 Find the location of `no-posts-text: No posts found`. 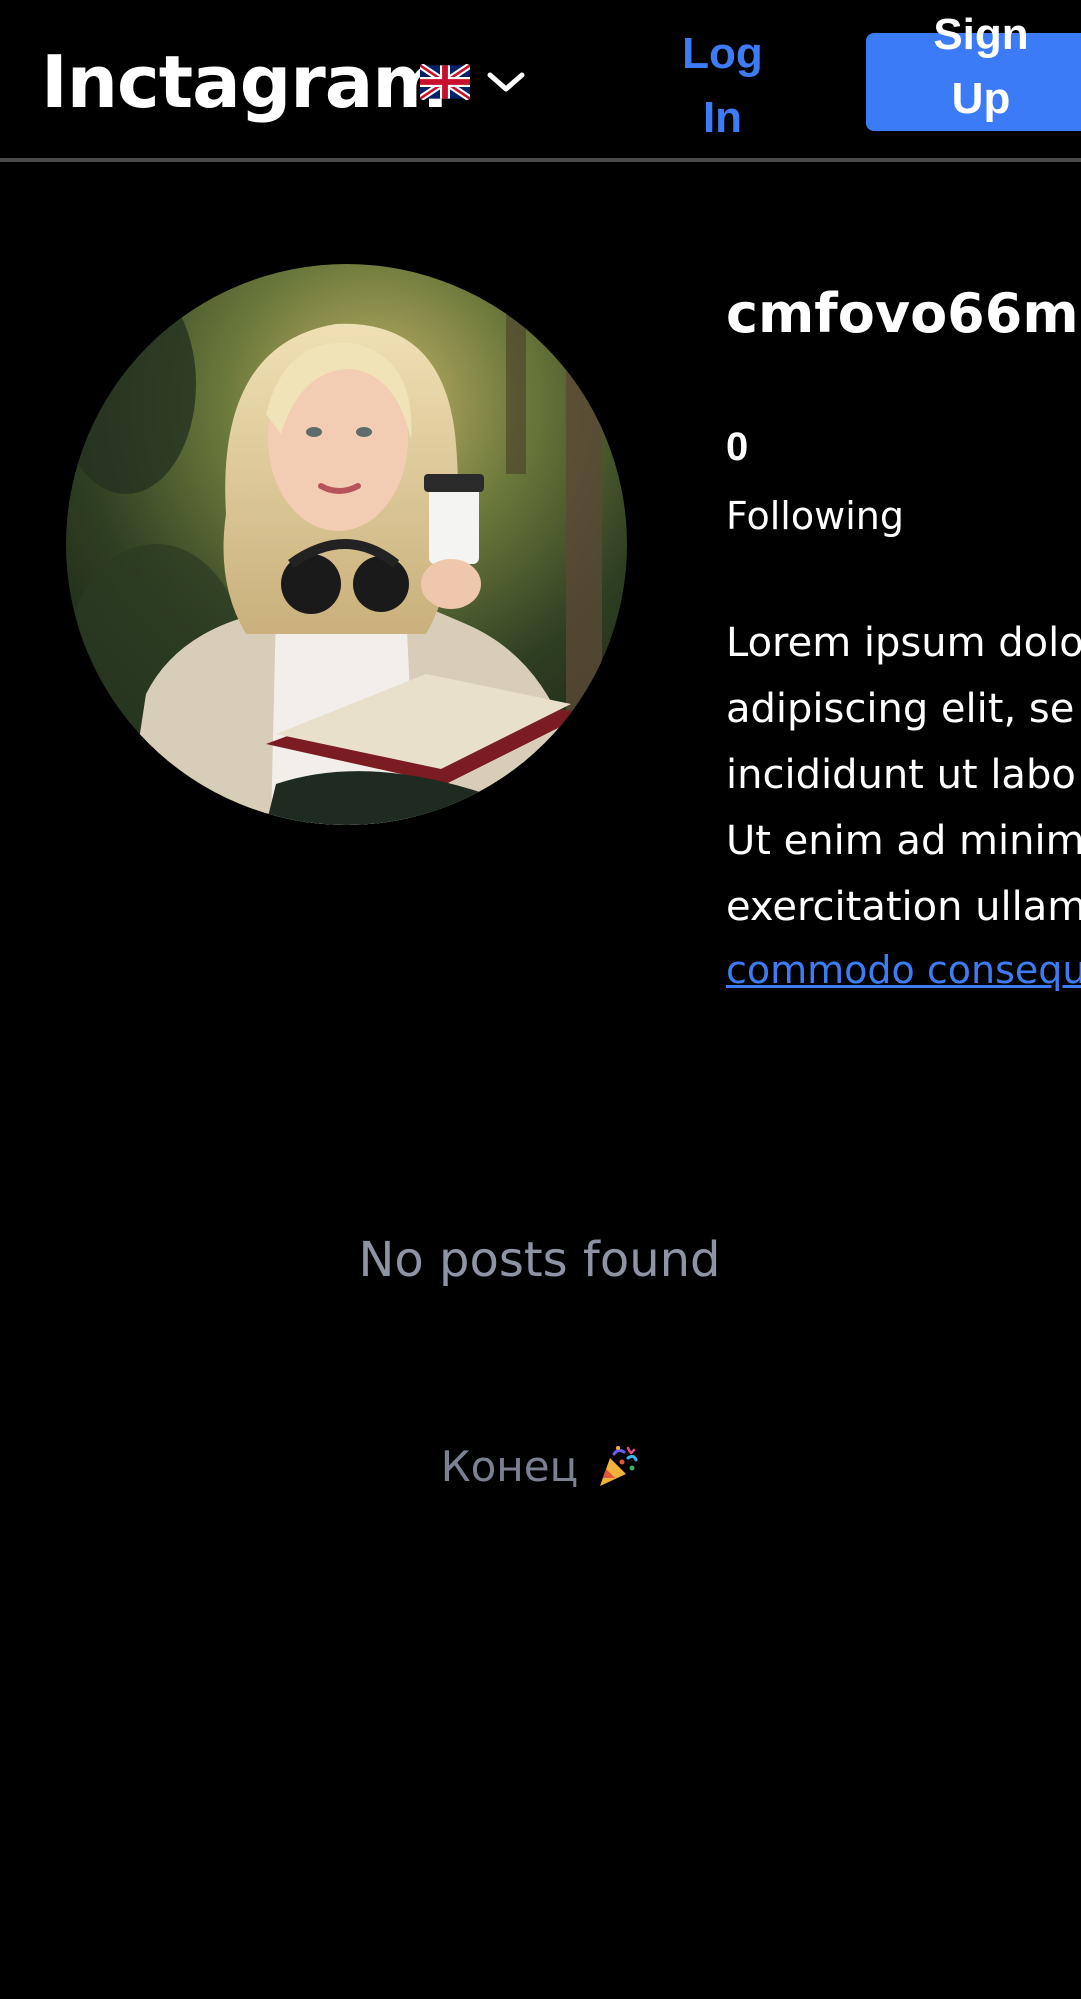

no-posts-text: No posts found is located at coordinates (539, 1260).